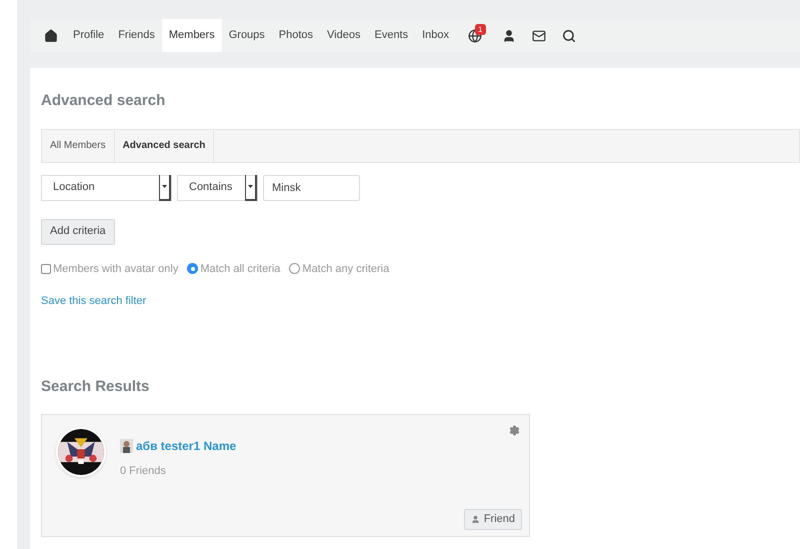  Describe the element at coordinates (103, 101) in the screenshot. I see `page-title: Advanced search` at that location.